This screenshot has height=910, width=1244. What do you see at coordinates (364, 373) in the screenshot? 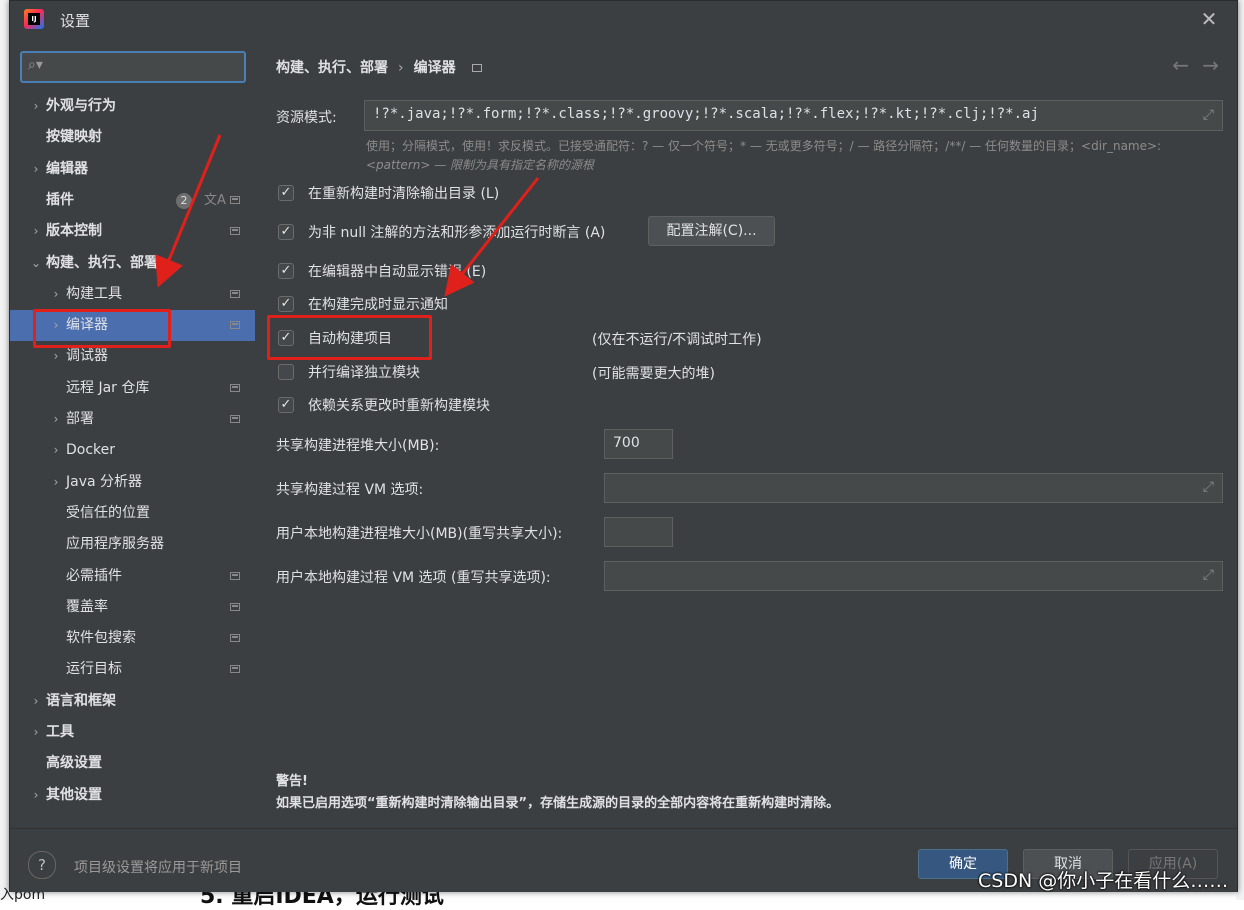
I see `checkbox-label: 并行编译独立模块` at bounding box center [364, 373].